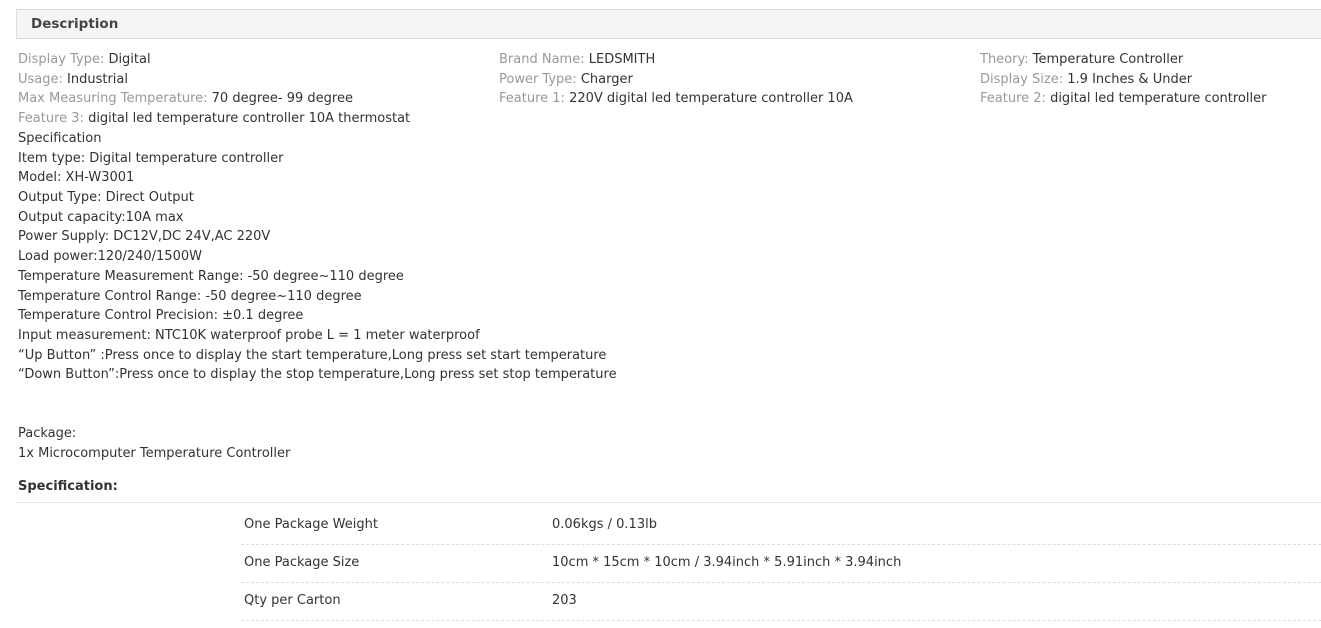  I want to click on attribute-name: Power Type:, so click(538, 79).